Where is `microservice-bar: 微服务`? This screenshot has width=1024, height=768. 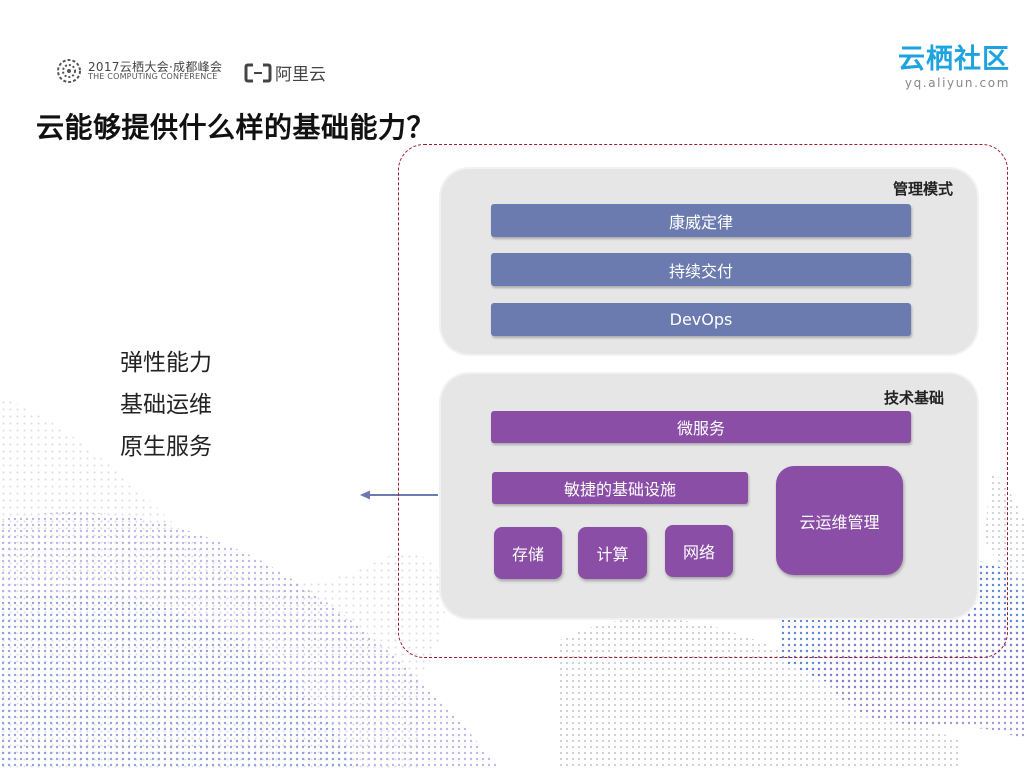 microservice-bar: 微服务 is located at coordinates (701, 427).